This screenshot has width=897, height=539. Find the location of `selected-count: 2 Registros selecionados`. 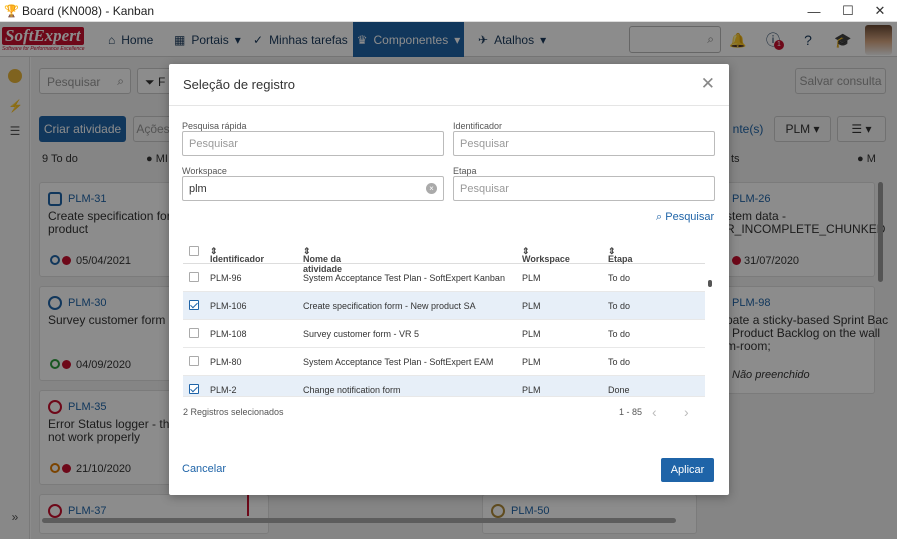

selected-count: 2 Registros selecionados is located at coordinates (233, 412).